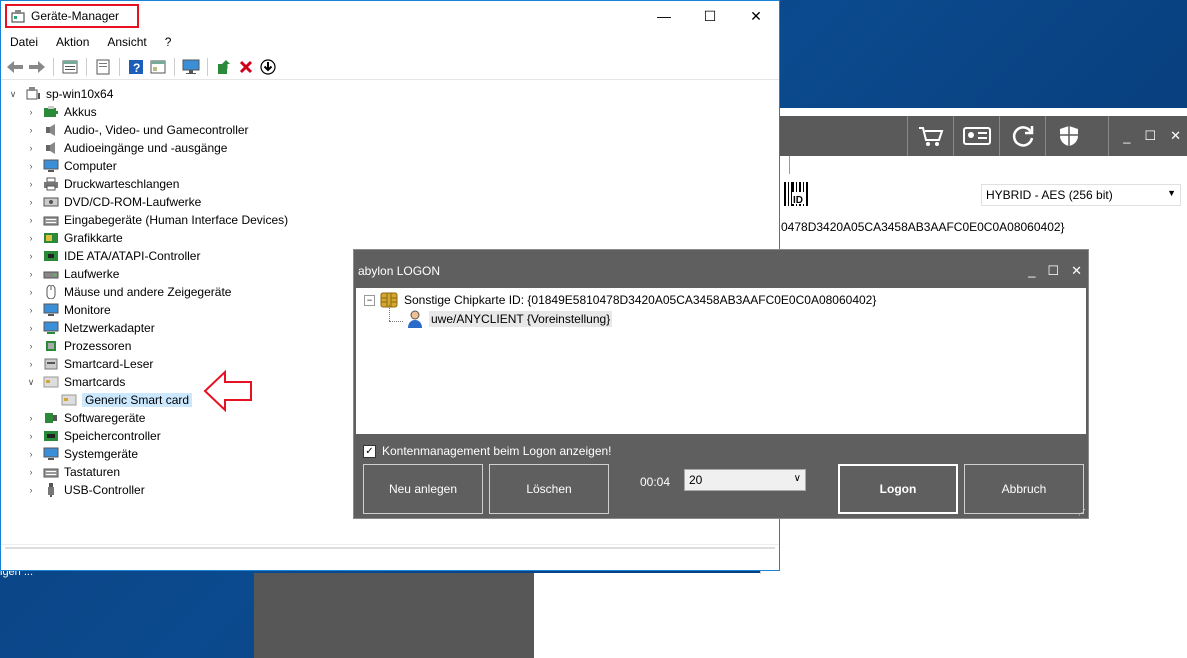  I want to click on menu-aktion: Aktion, so click(72, 42).